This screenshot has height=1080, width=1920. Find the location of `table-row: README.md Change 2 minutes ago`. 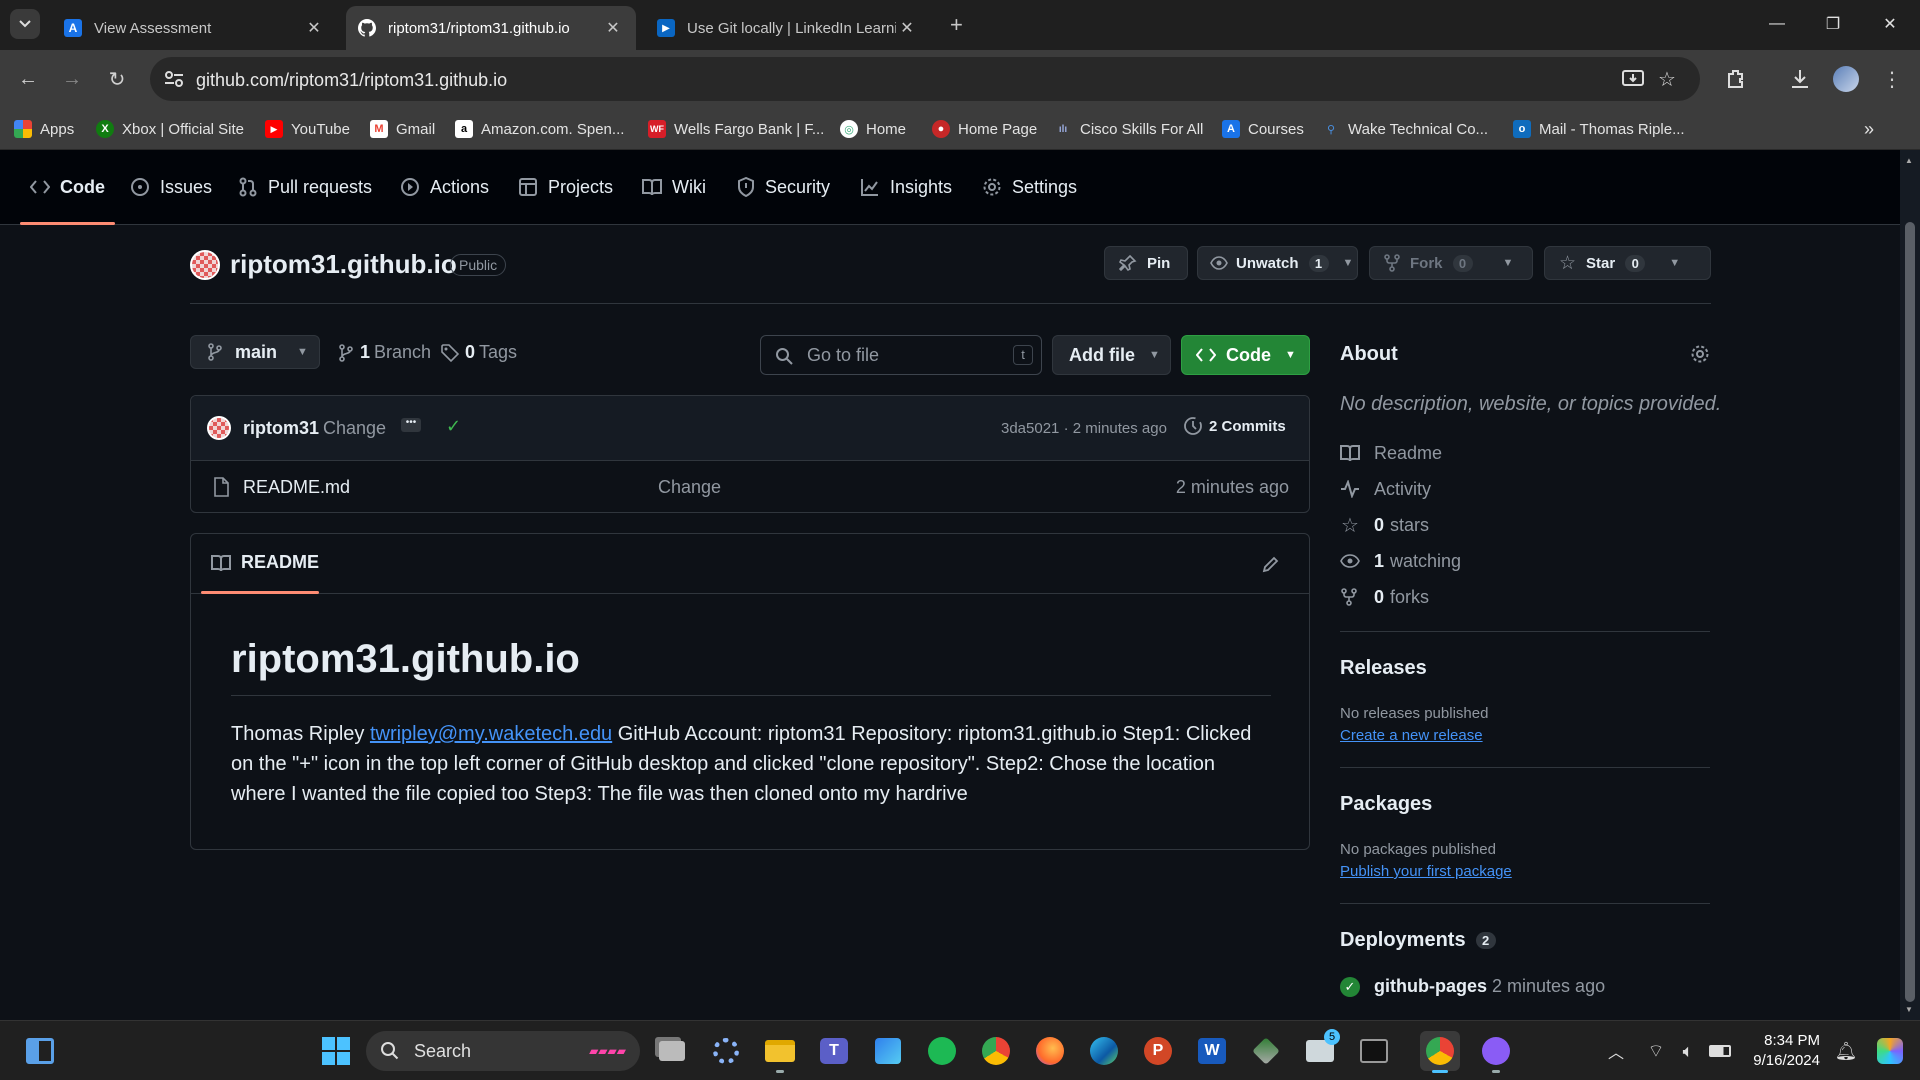

table-row: README.md Change 2 minutes ago is located at coordinates (750, 487).